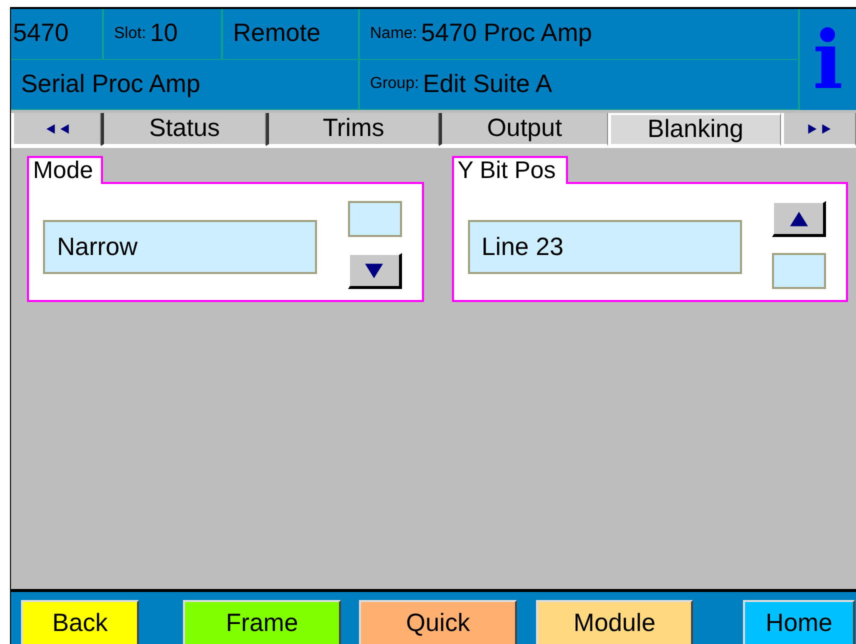  I want to click on slot-label: Slot:, so click(130, 33).